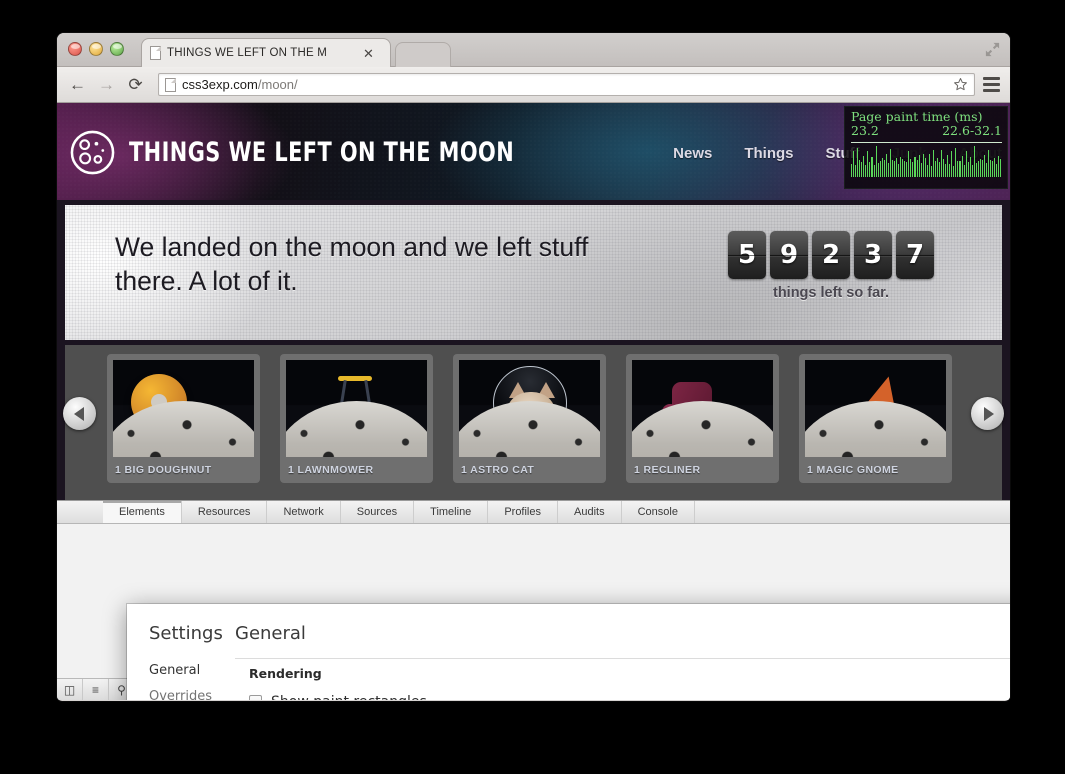  What do you see at coordinates (331, 470) in the screenshot?
I see `card-label: 1 LAWNMOWER` at bounding box center [331, 470].